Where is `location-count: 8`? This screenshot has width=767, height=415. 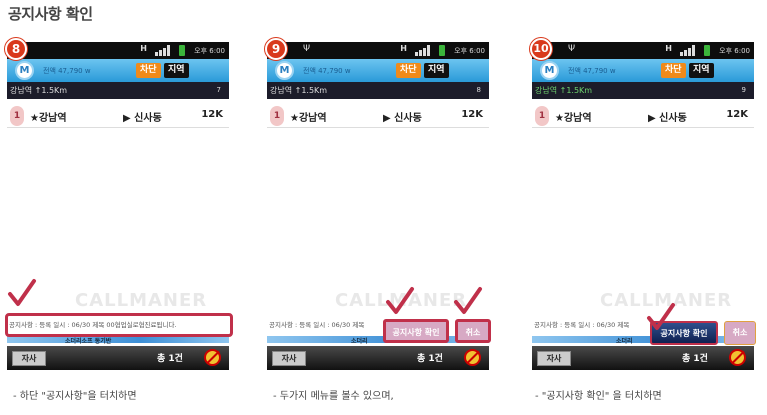 location-count: 8 is located at coordinates (478, 90).